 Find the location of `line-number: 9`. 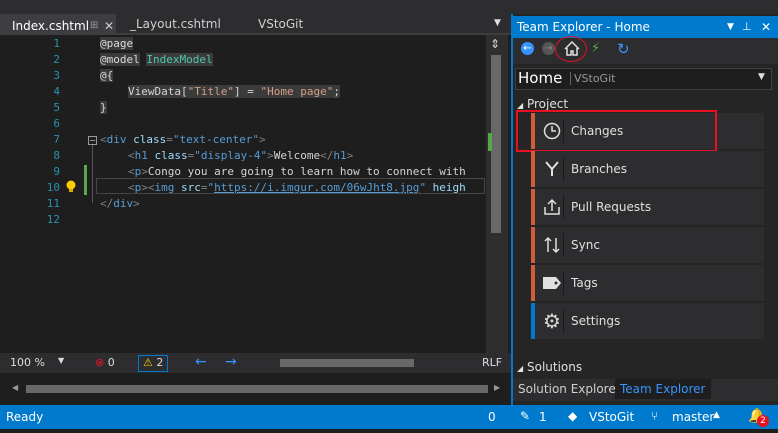

line-number: 9 is located at coordinates (56, 171).